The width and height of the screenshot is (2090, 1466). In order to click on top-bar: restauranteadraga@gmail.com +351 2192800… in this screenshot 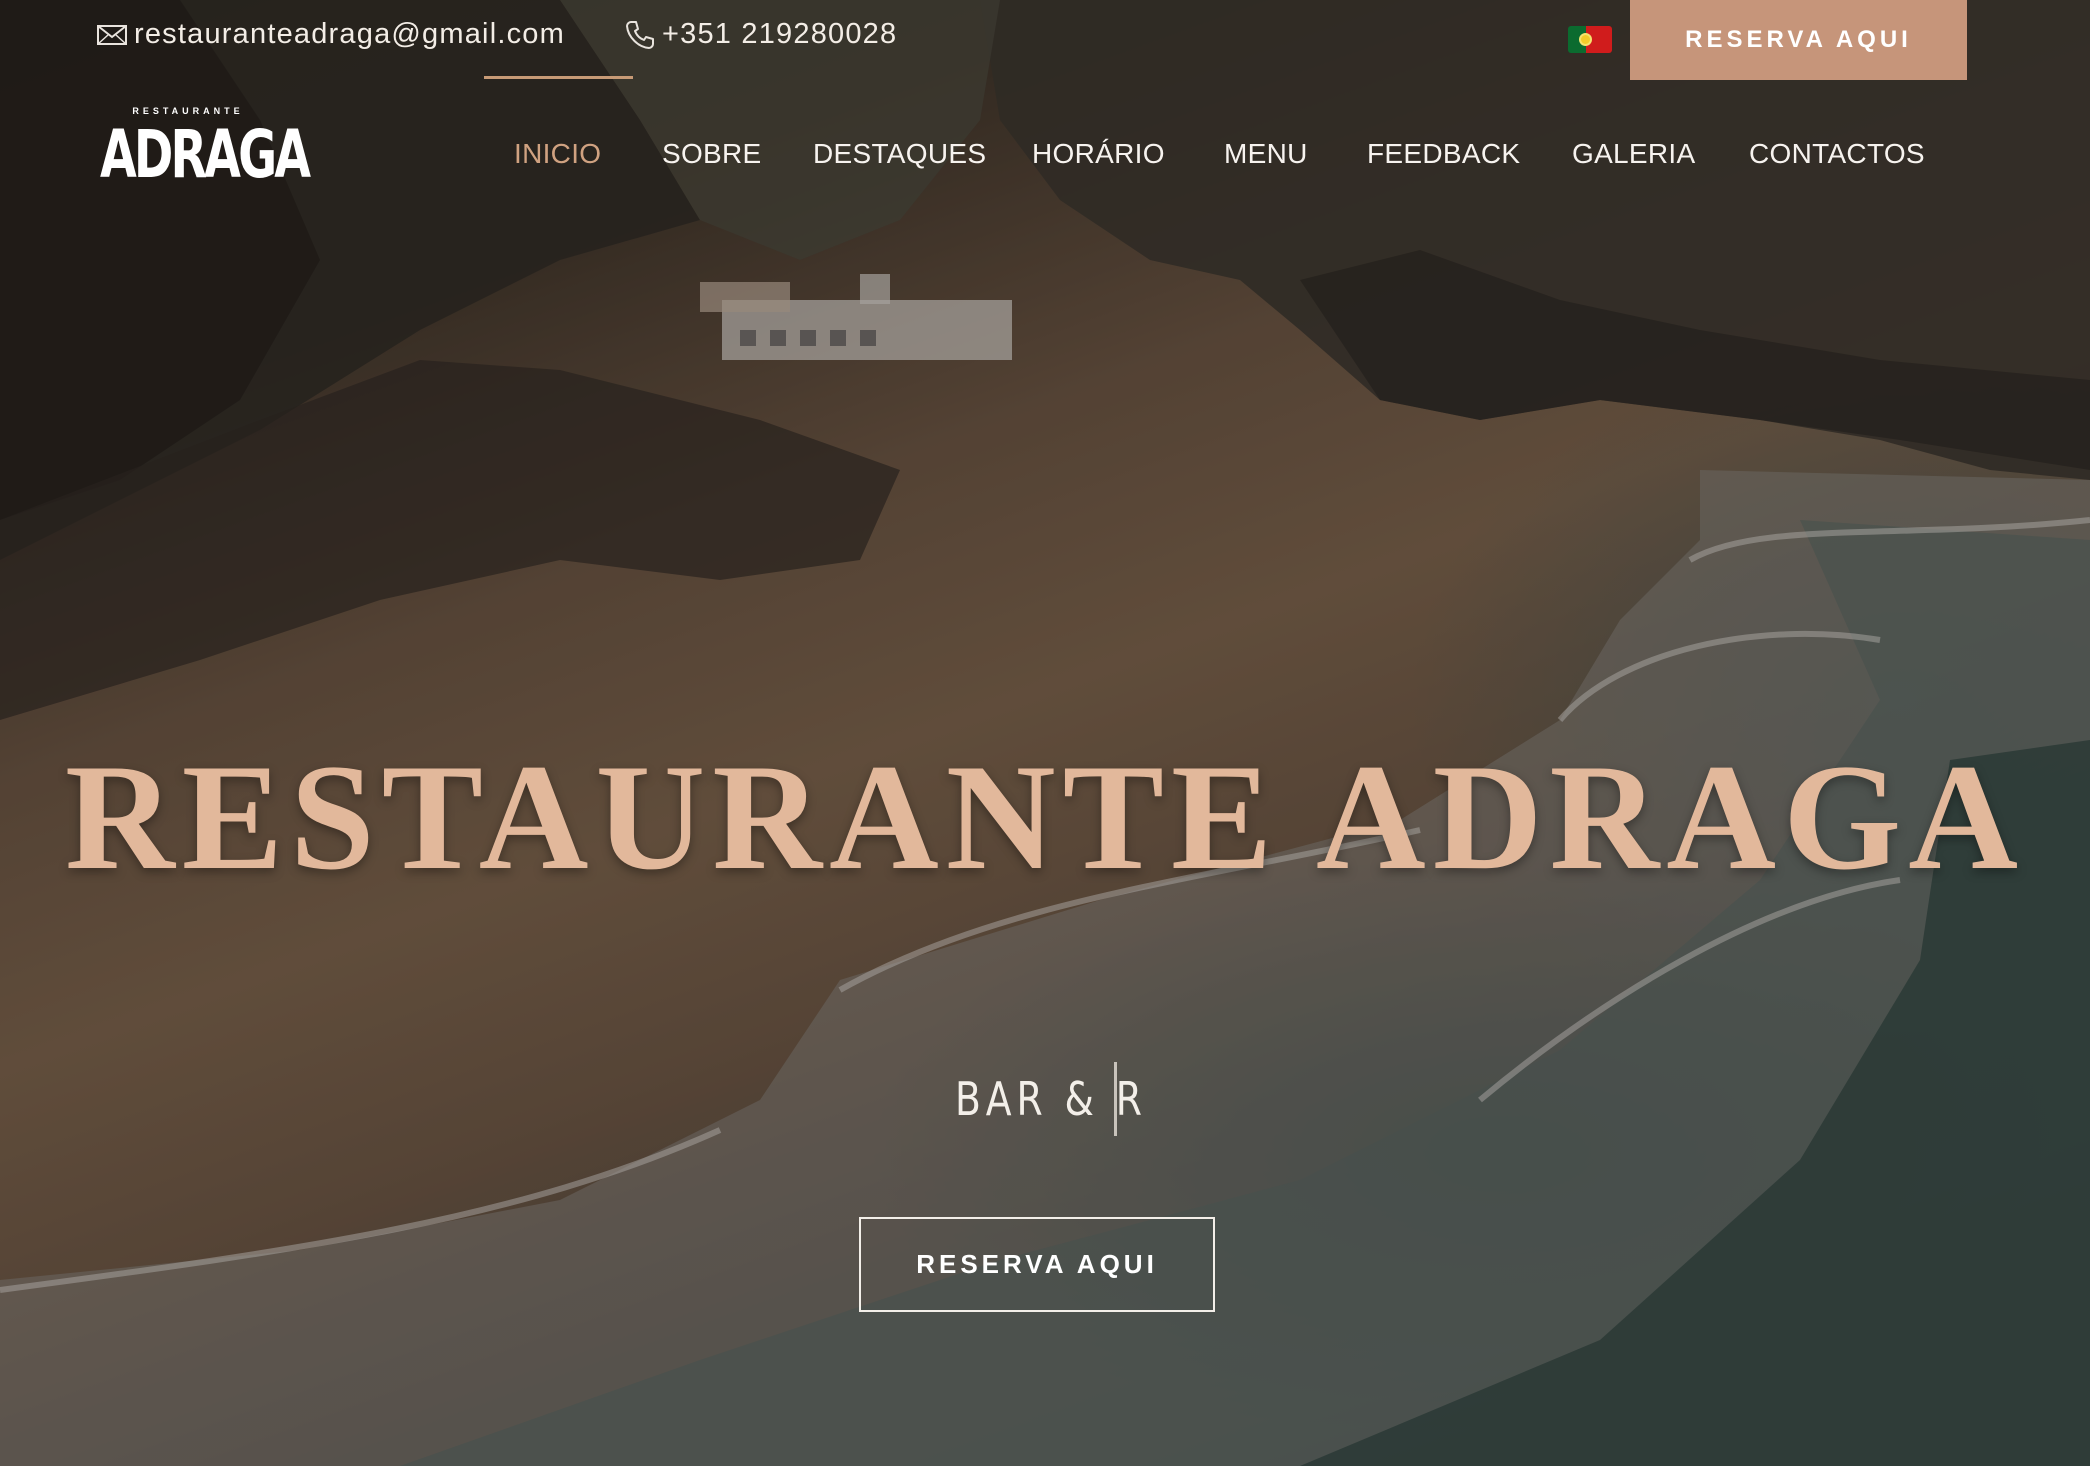, I will do `click(1045, 40)`.